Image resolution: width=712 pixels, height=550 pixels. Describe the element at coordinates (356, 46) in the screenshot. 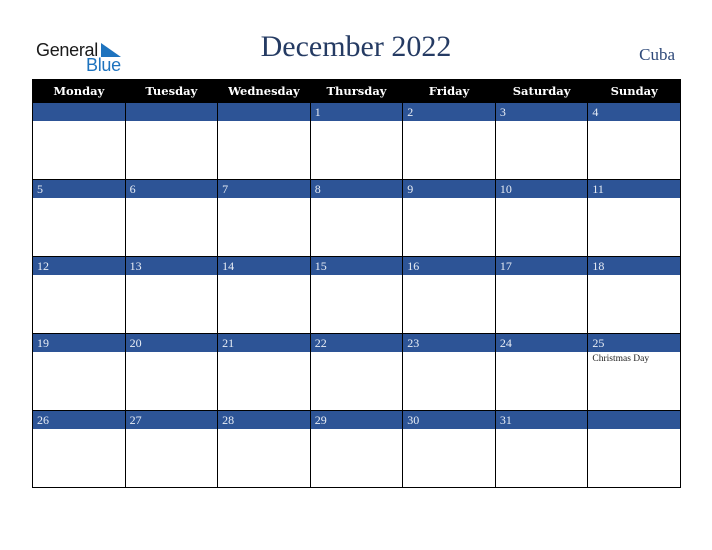

I see `page-title: December 2022` at that location.